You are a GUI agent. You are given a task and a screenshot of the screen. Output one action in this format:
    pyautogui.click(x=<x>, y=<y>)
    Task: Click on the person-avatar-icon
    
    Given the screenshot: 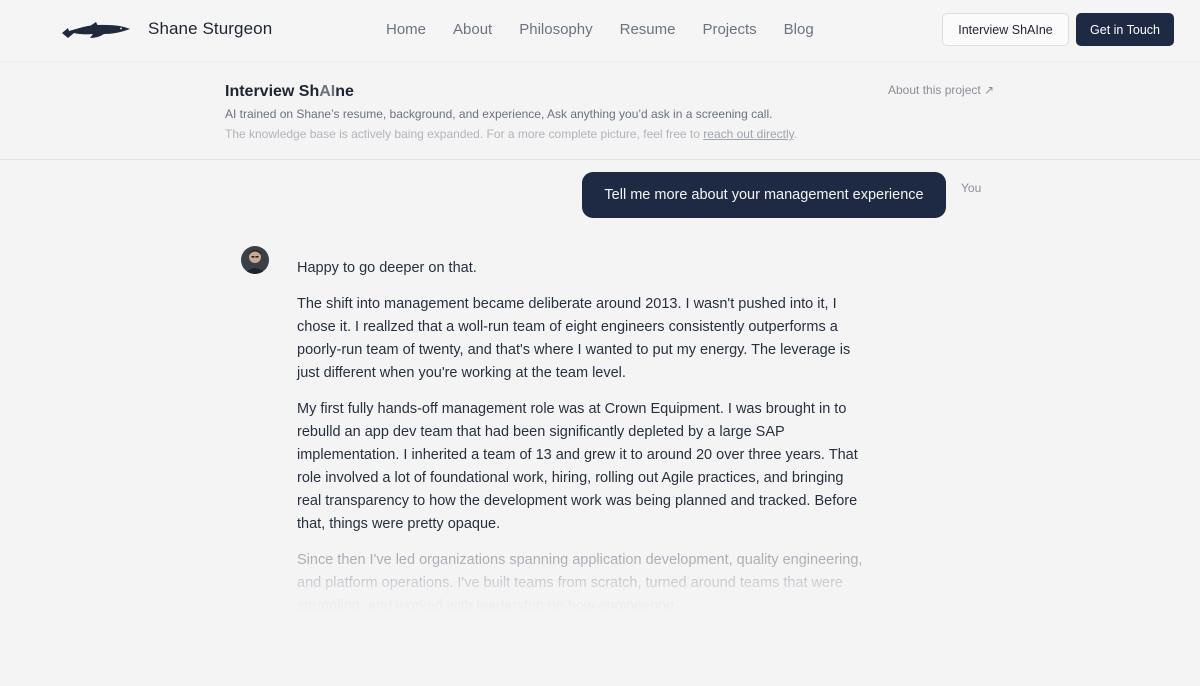 What is the action you would take?
    pyautogui.click(x=255, y=260)
    